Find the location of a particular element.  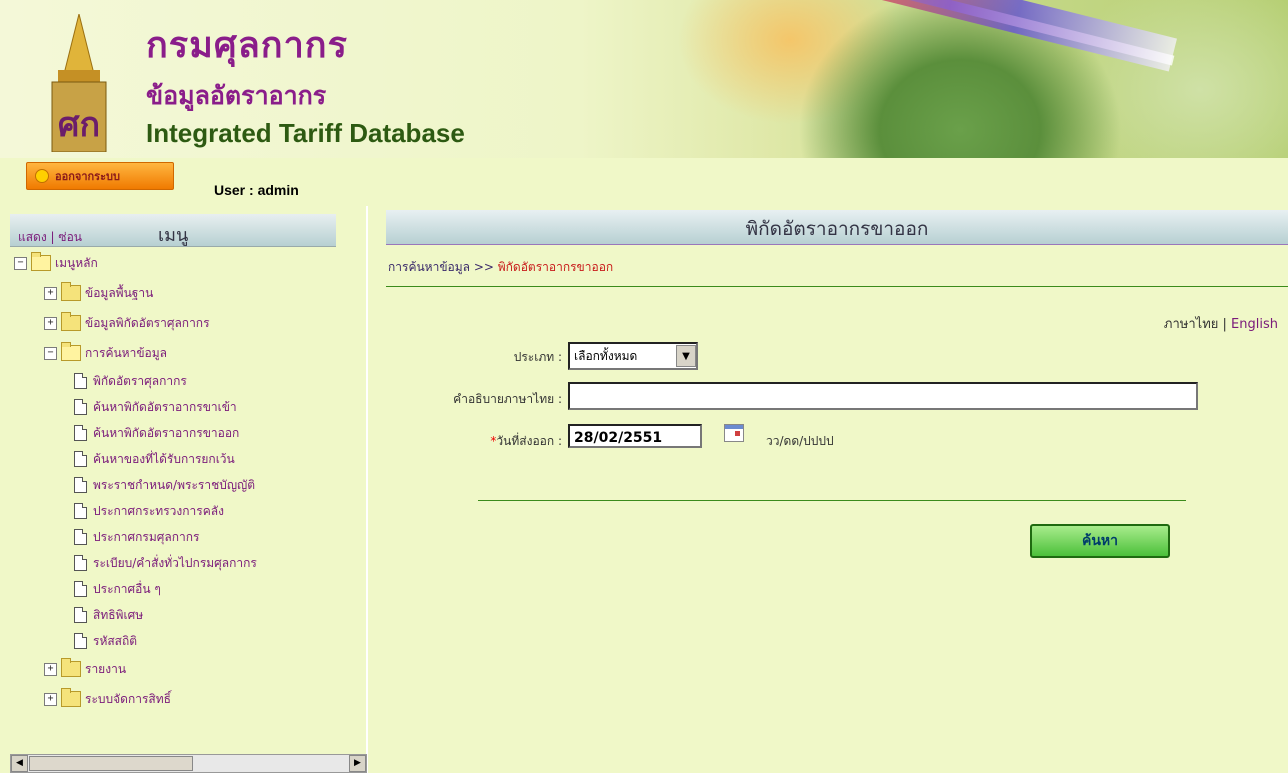

tree-leaf-royal-decree: พระราชกำหนด/พระราชบัญญัติ is located at coordinates (164, 485).